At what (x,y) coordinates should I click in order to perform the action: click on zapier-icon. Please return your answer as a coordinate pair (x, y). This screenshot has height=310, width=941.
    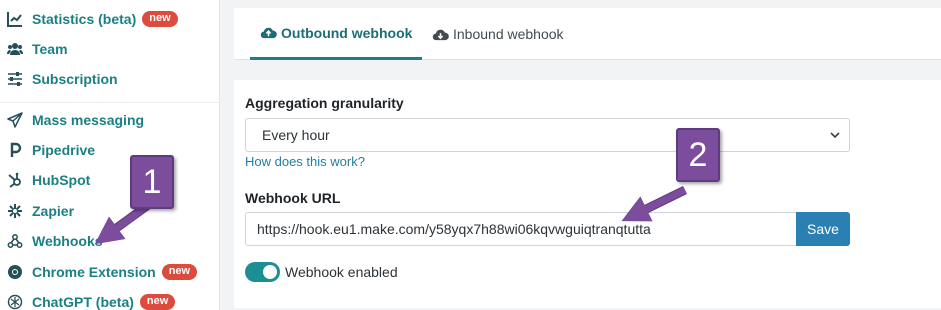
    Looking at the image, I should click on (15, 211).